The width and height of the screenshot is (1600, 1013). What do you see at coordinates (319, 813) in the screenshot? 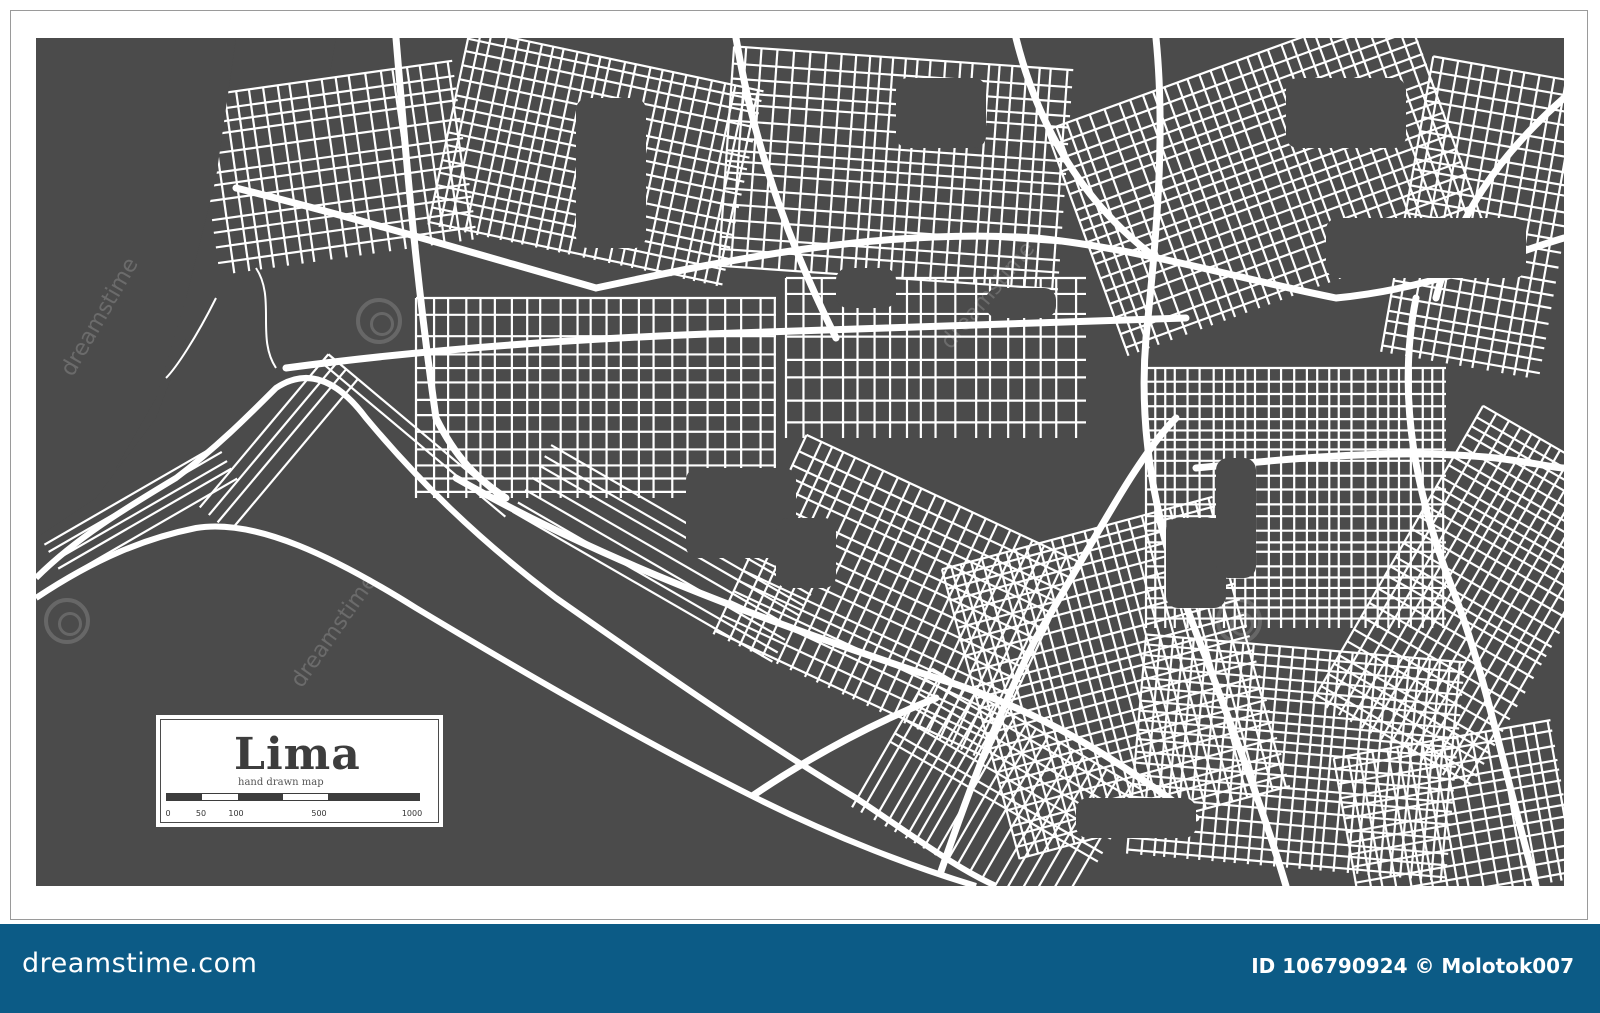
I see `scale-label: 500` at bounding box center [319, 813].